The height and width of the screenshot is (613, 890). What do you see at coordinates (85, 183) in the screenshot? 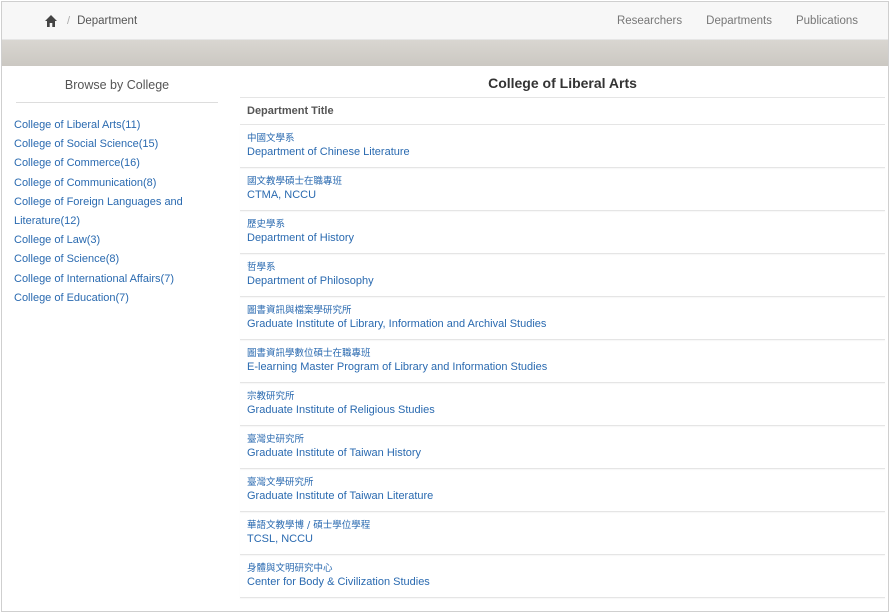
I see `college-link-communication: College of Communication(8)` at bounding box center [85, 183].